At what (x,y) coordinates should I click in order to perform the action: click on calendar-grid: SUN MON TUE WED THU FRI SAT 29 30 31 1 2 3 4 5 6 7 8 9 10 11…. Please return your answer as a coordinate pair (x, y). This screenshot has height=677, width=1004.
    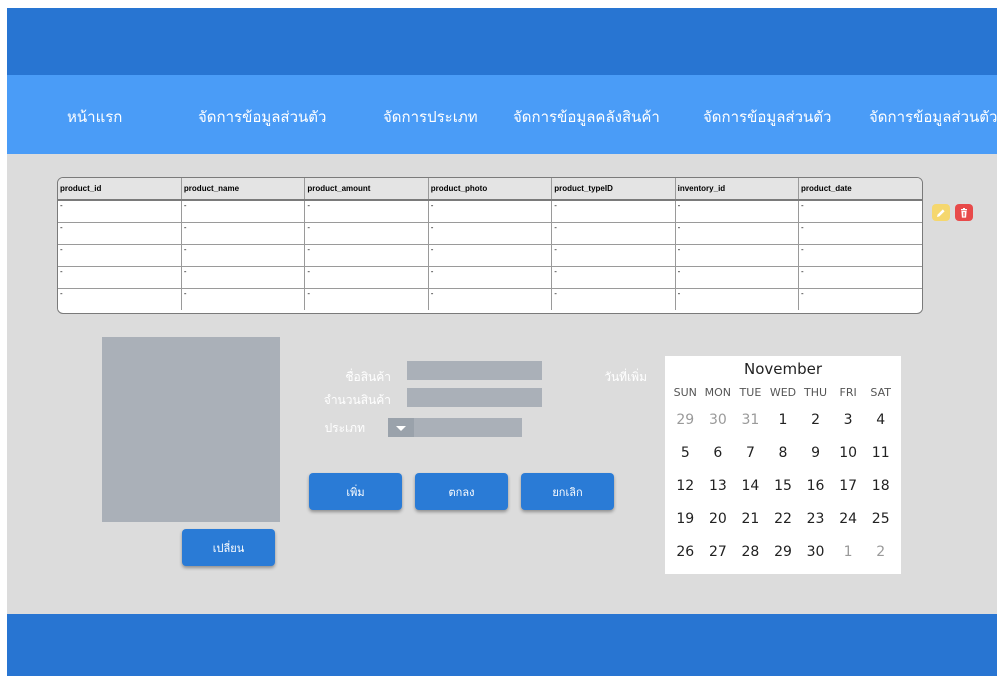
    Looking at the image, I should click on (783, 475).